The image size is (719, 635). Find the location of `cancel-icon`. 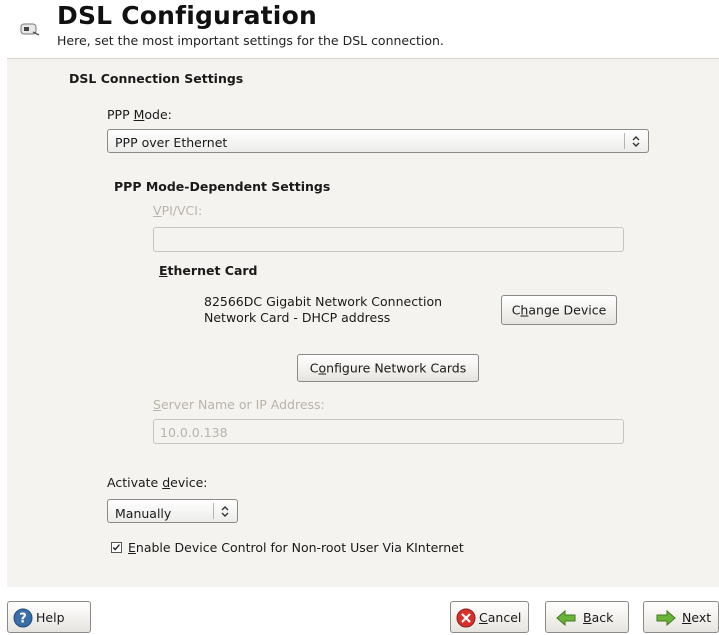

cancel-icon is located at coordinates (466, 618).